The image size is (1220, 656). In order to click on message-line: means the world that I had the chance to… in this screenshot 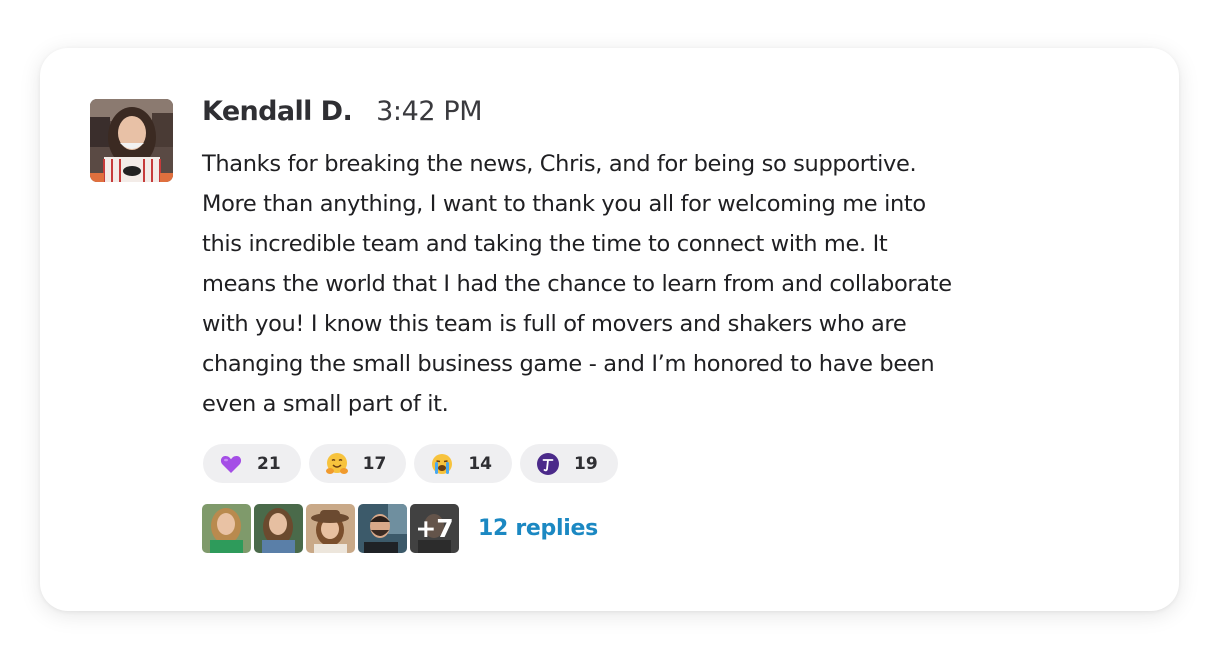, I will do `click(577, 284)`.